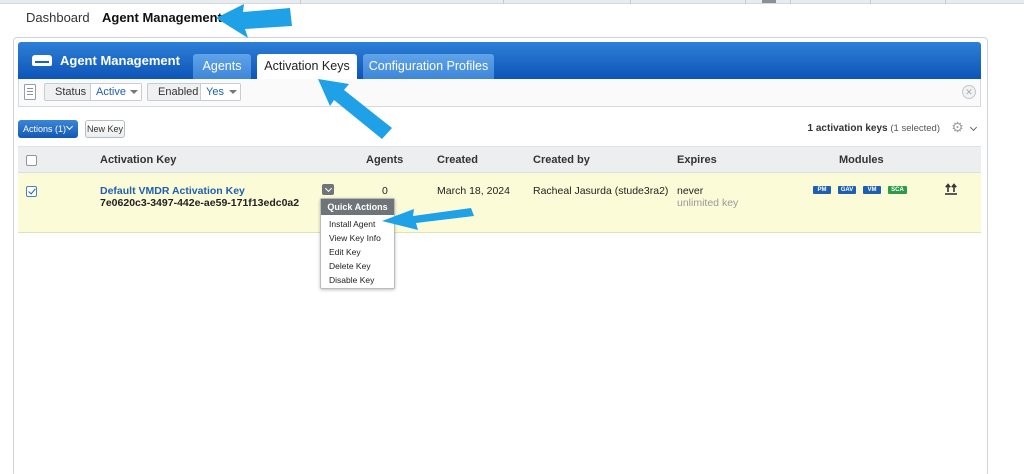 The width and height of the screenshot is (1024, 474). Describe the element at coordinates (120, 60) in the screenshot. I see `module-title: Agent Management` at that location.